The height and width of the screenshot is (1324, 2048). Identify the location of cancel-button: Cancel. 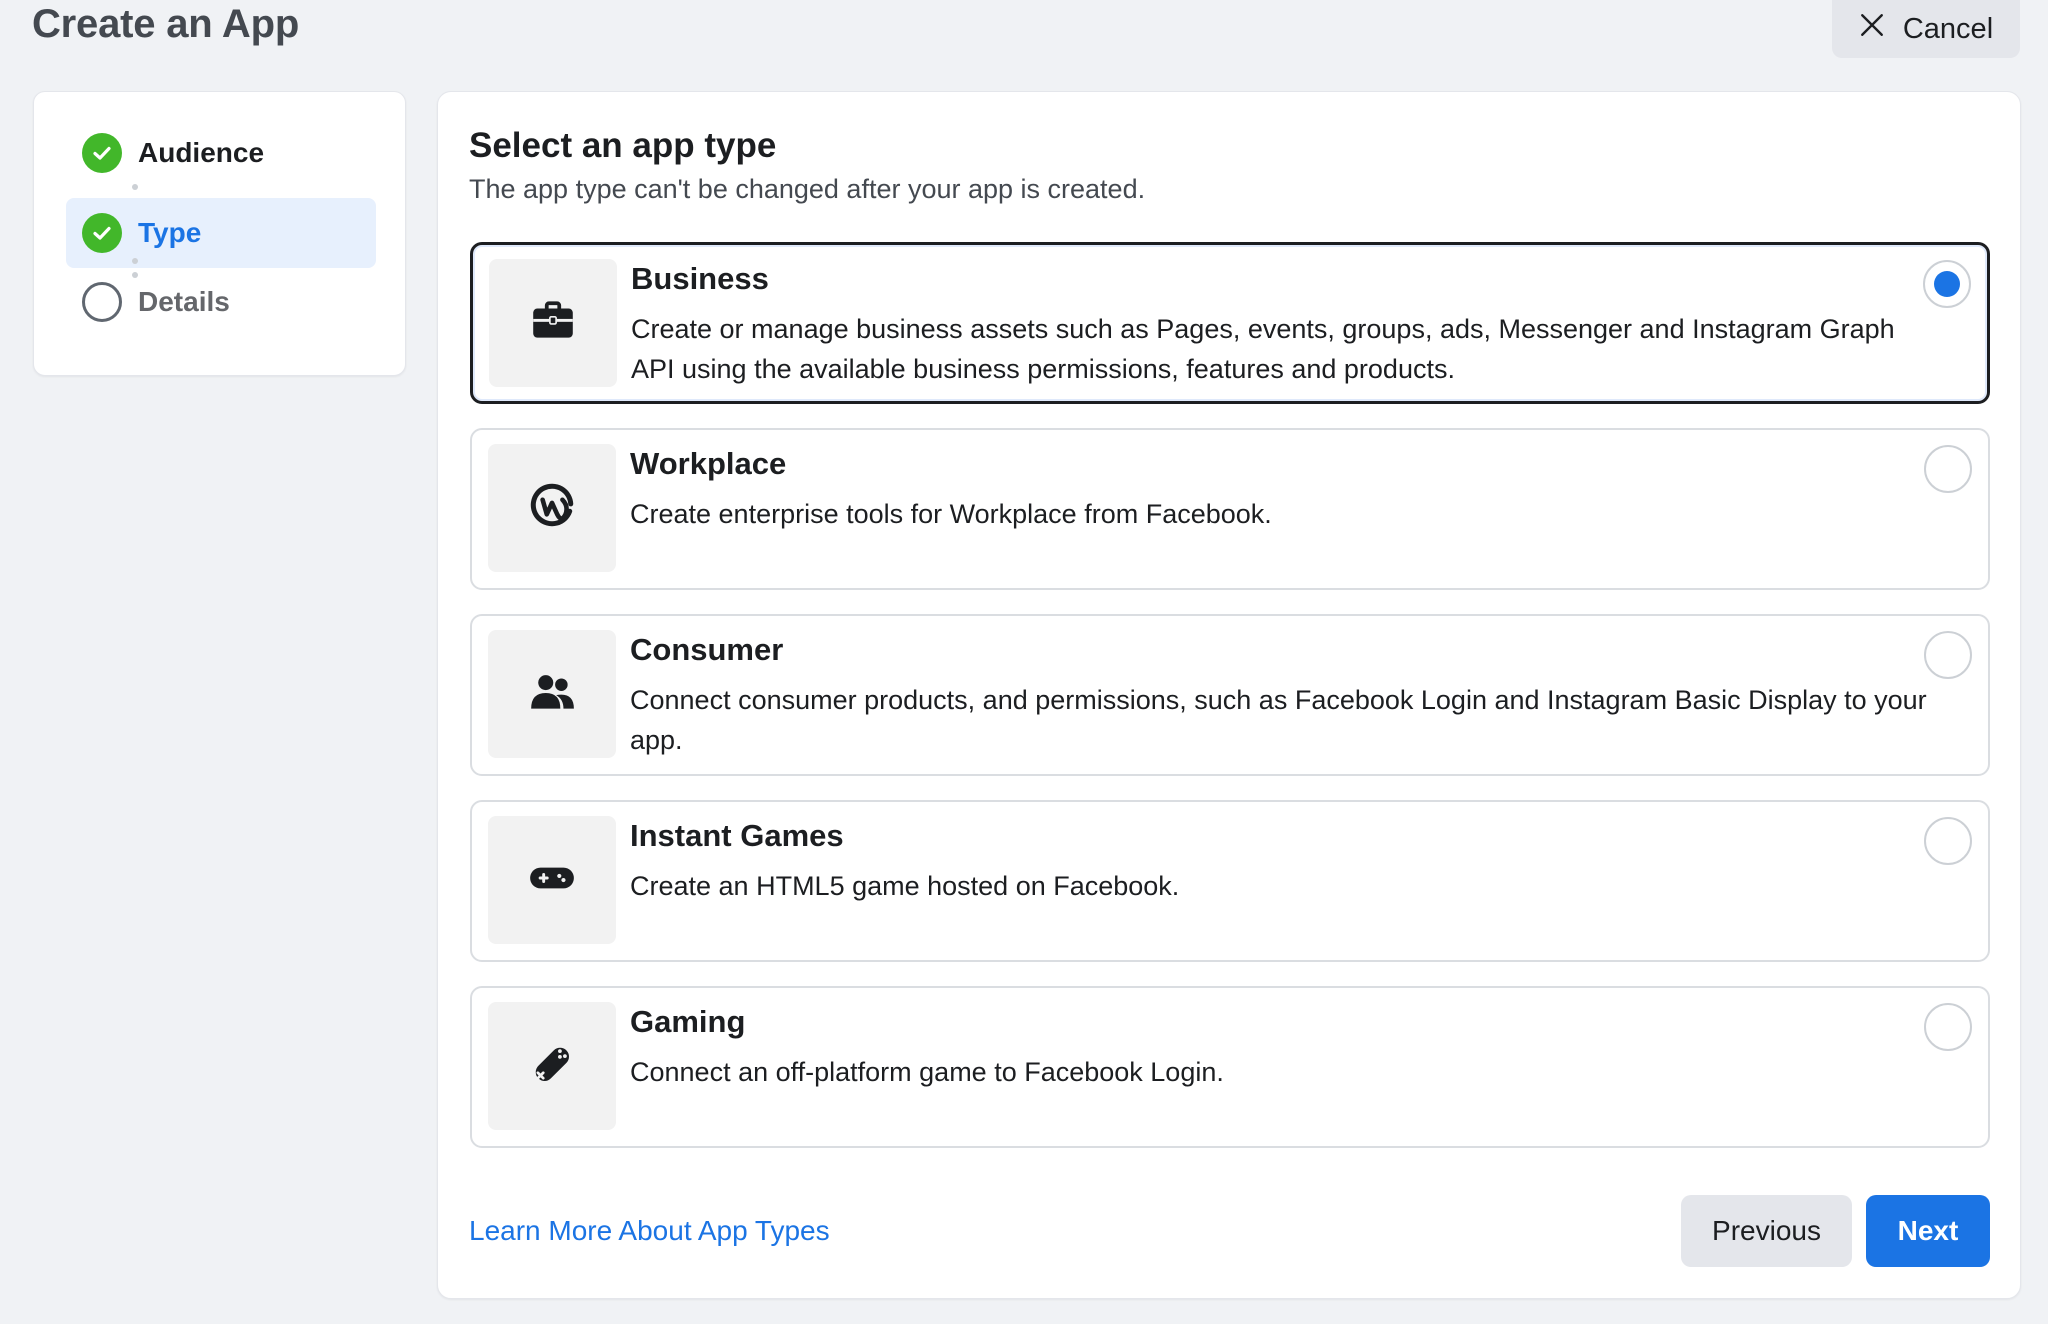
(1926, 29).